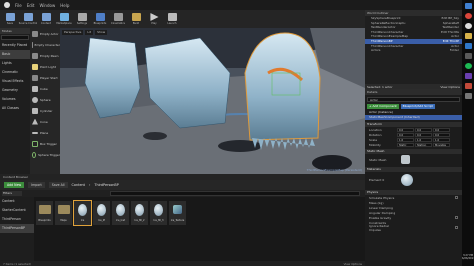 The width and height of the screenshot is (474, 266). I want to click on filters-dropdown: Filters, so click(12, 193).